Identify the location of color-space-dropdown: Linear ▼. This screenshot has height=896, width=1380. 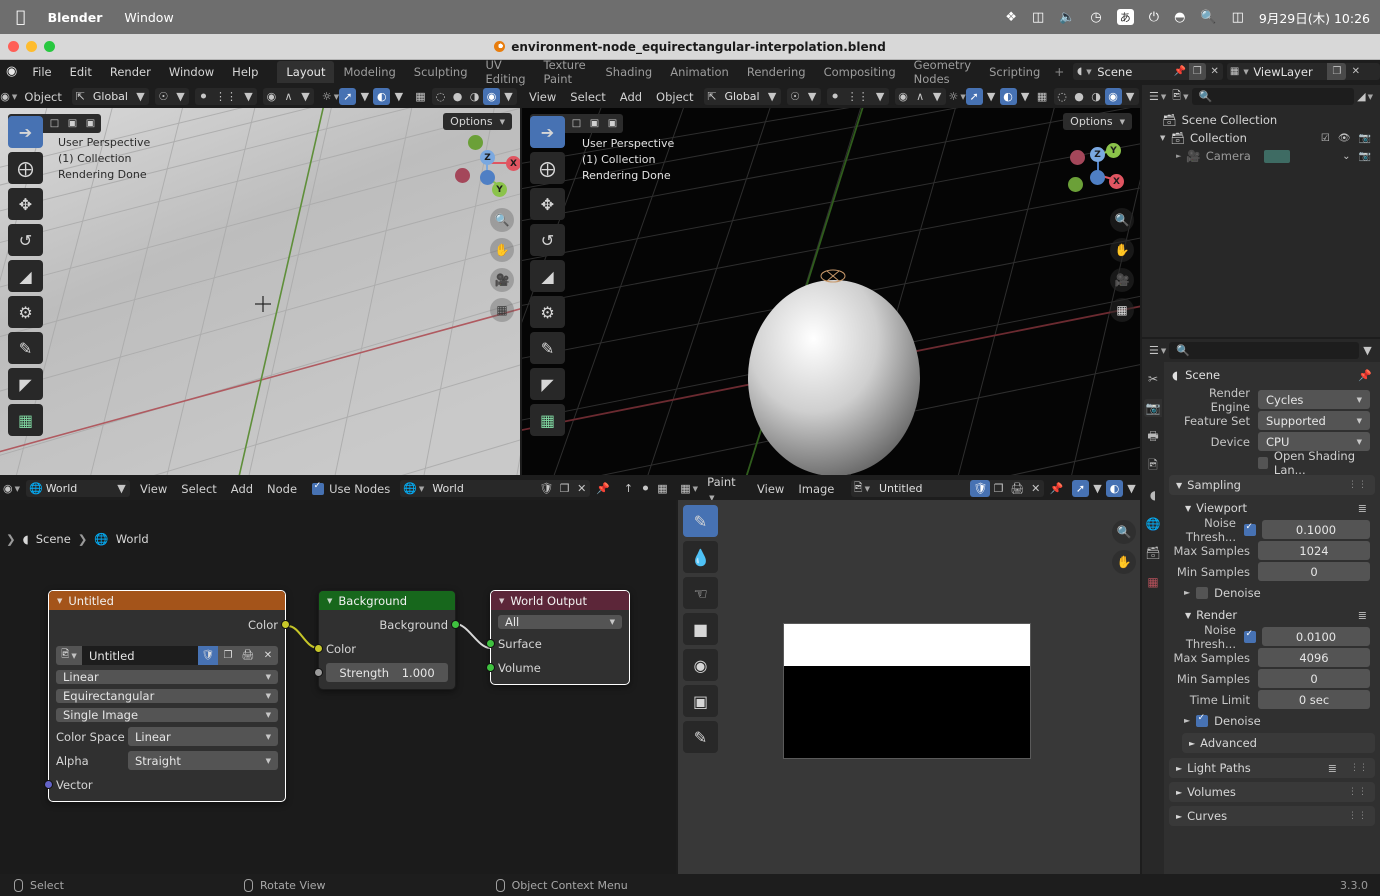
(203, 736).